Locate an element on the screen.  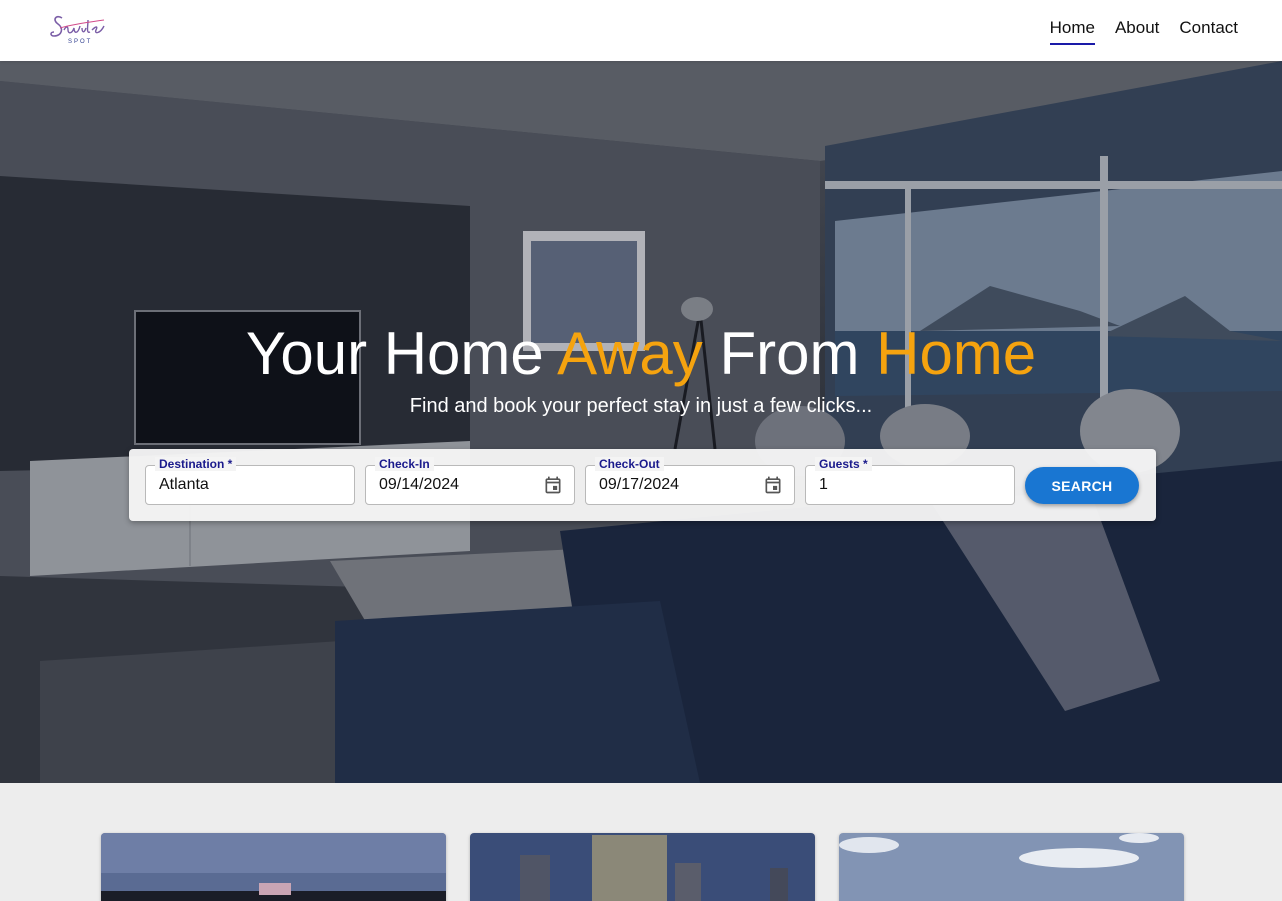
nav-about-link: About is located at coordinates (1137, 31).